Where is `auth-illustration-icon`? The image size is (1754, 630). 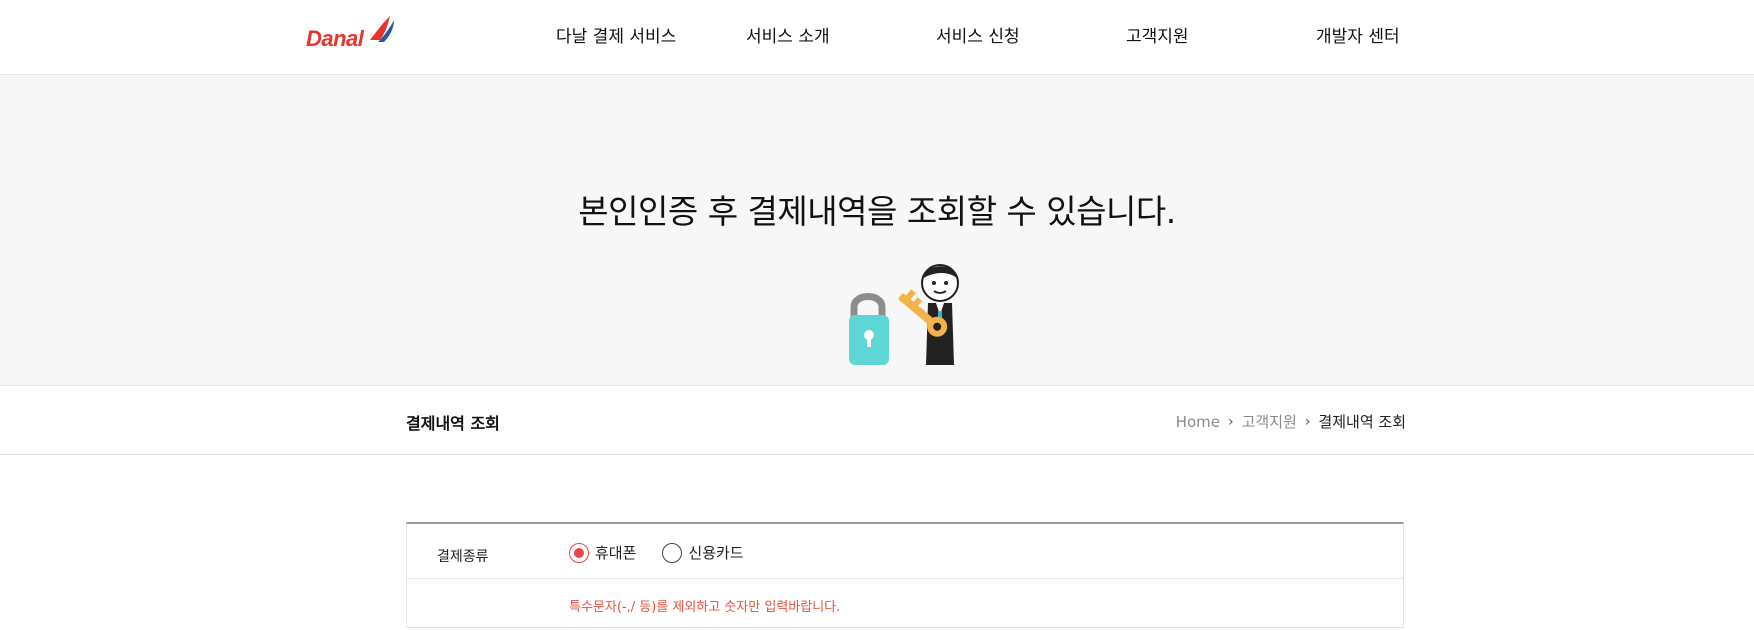 auth-illustration-icon is located at coordinates (904, 314).